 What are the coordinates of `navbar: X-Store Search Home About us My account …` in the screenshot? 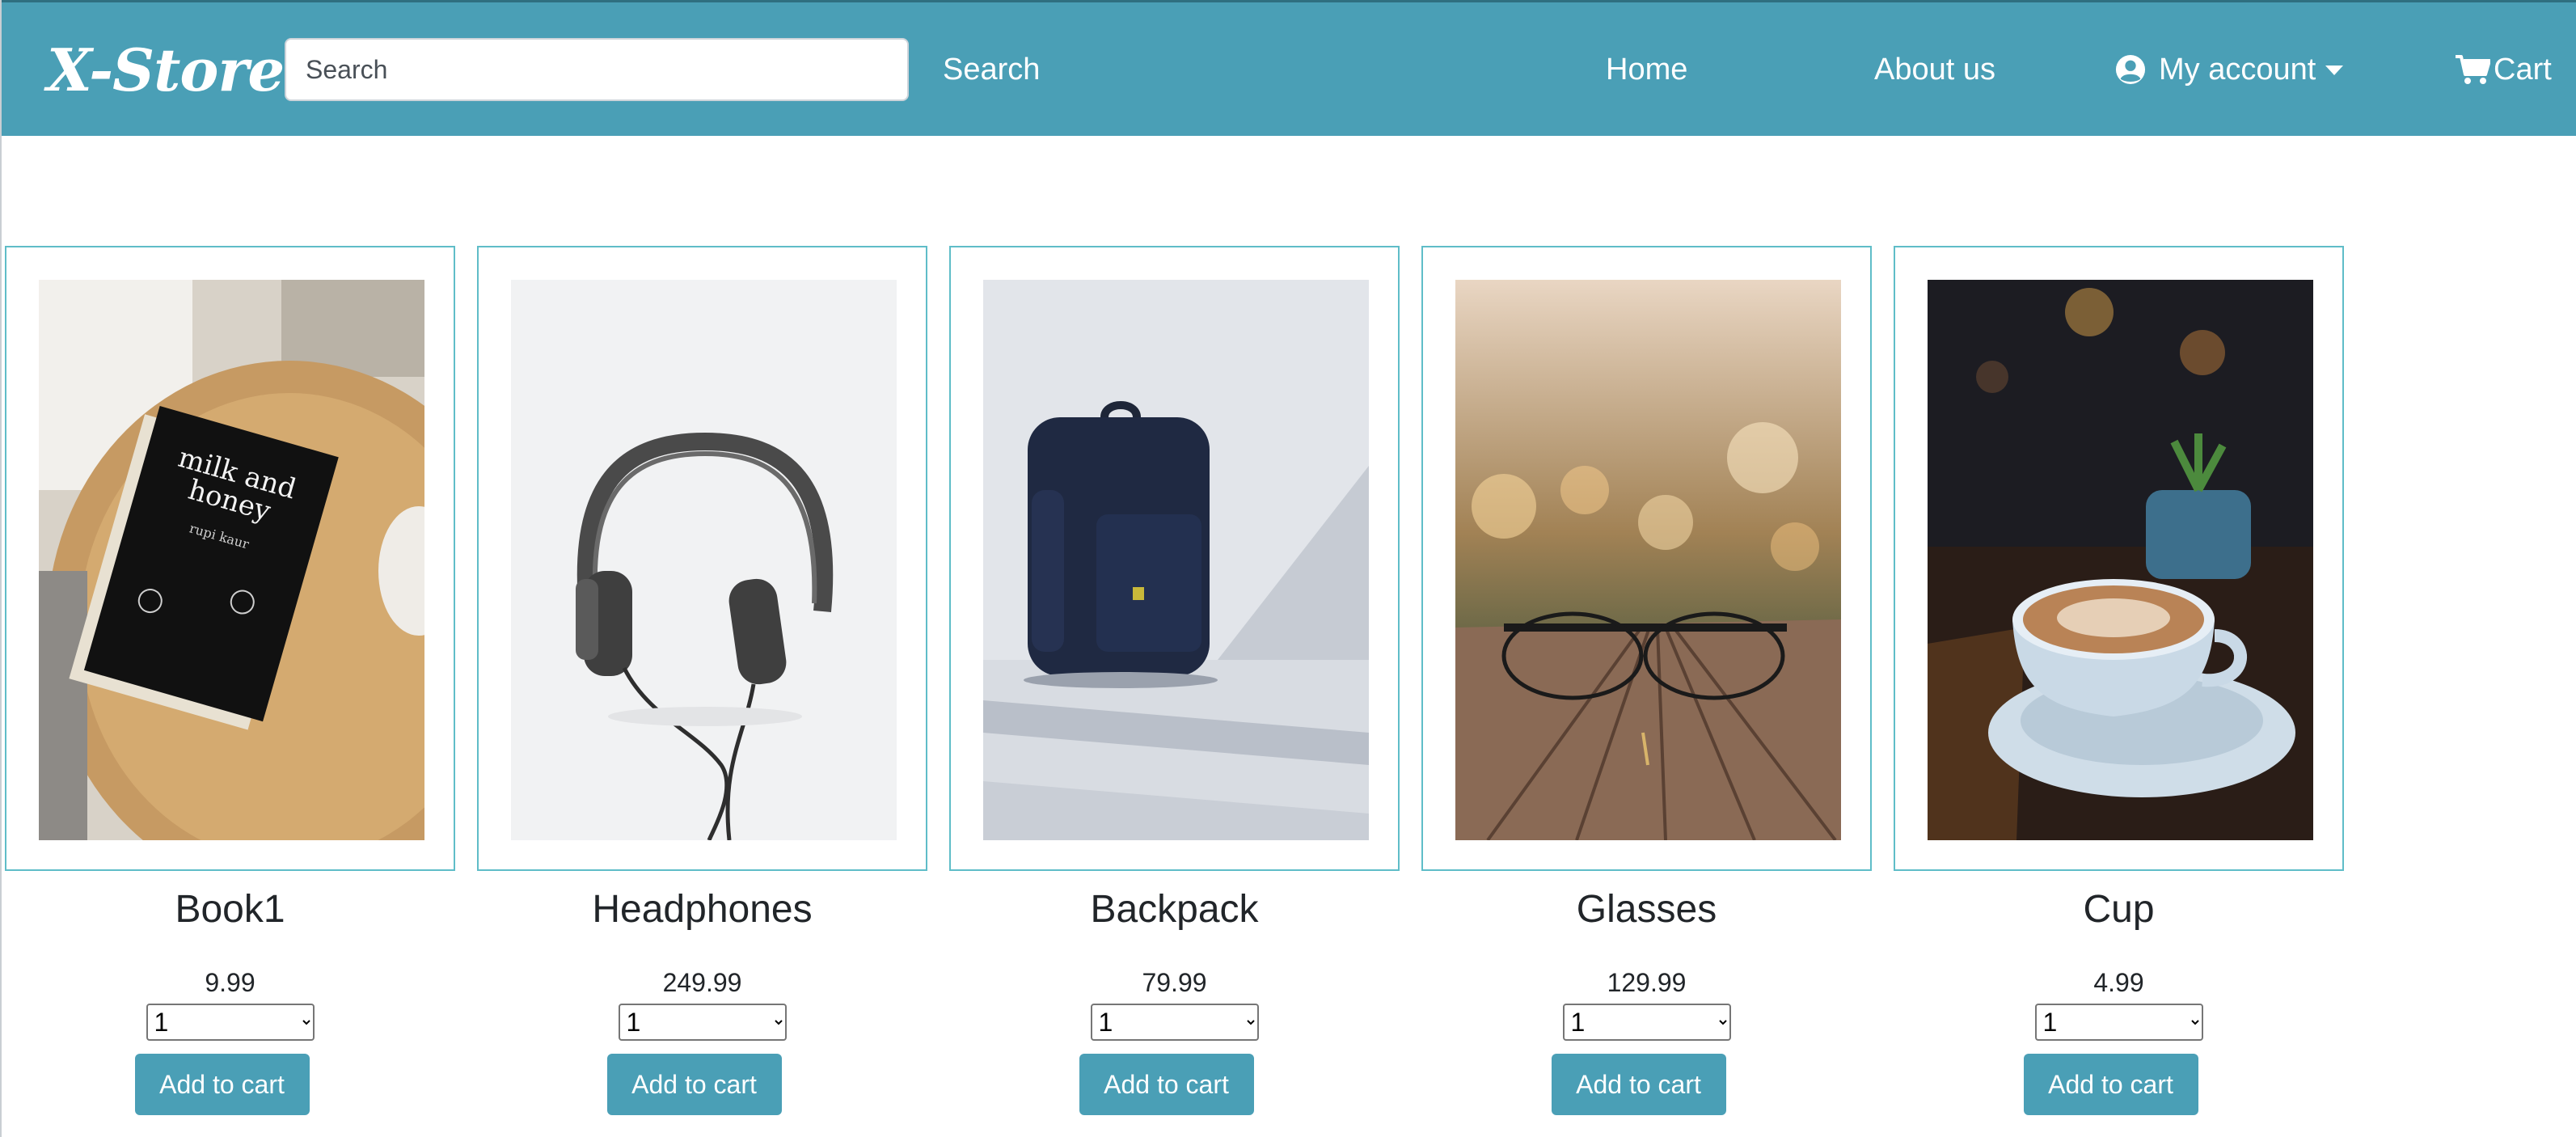 It's located at (1289, 68).